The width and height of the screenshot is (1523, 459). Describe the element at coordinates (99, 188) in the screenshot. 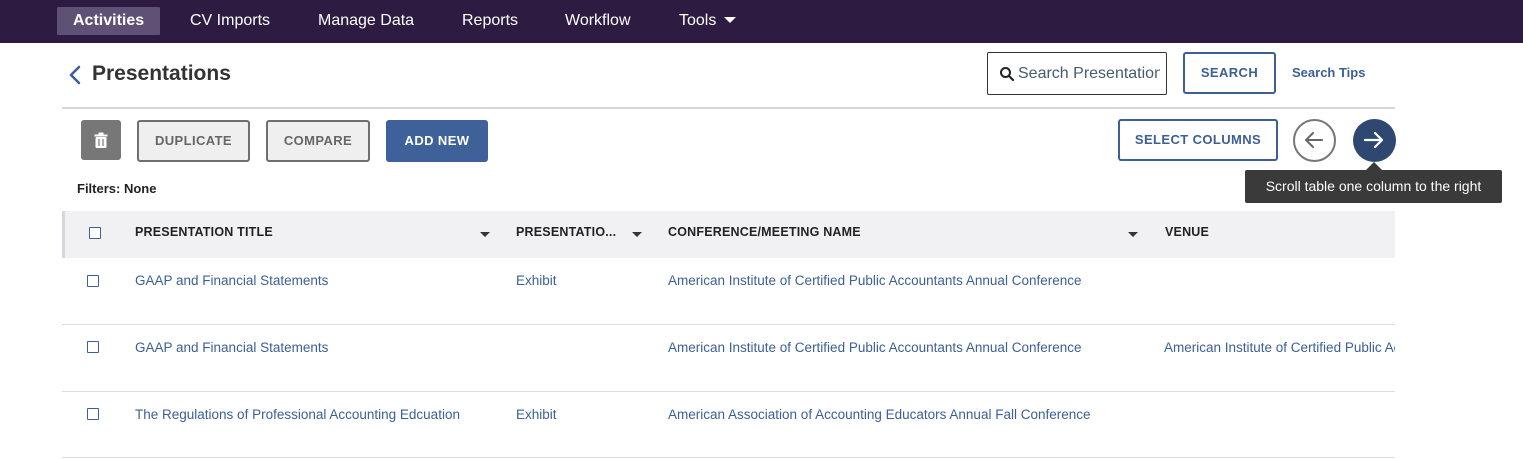

I see `filters-label: Filters:` at that location.